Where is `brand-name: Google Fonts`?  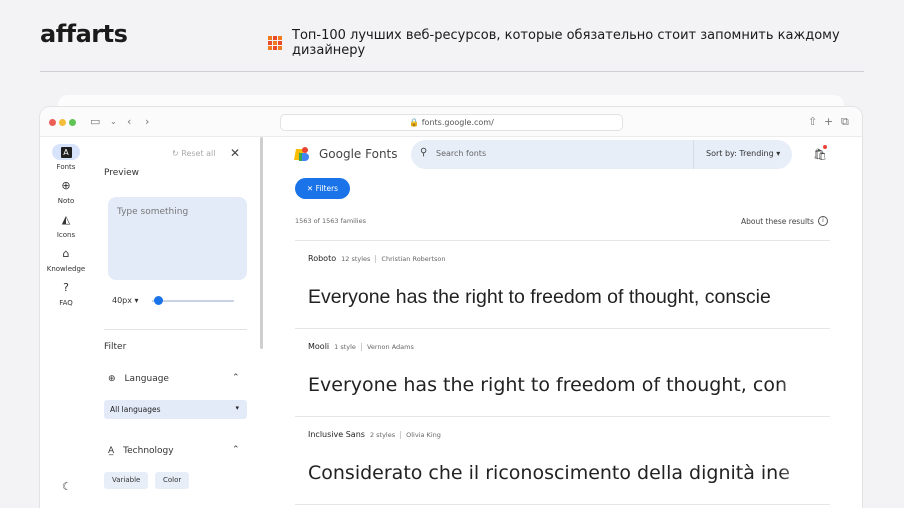 brand-name: Google Fonts is located at coordinates (358, 154).